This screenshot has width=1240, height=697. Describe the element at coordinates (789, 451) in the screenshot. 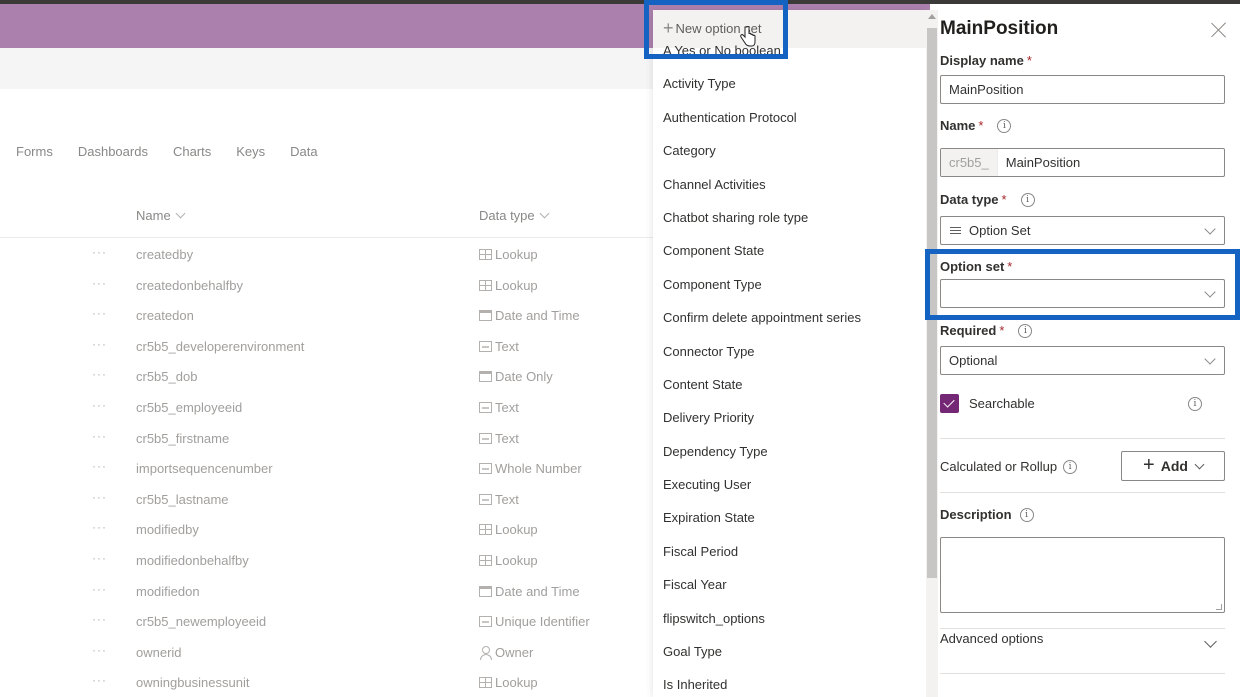

I see `option-set-item: Dependency Type` at that location.